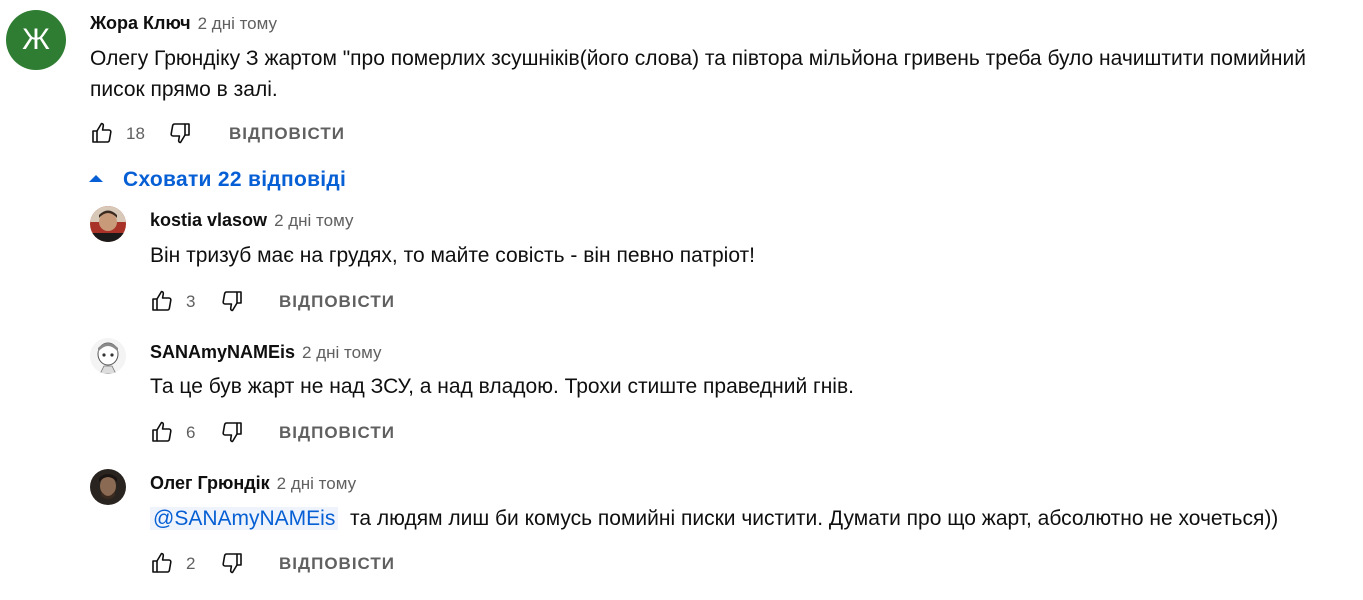 This screenshot has height=600, width=1363. I want to click on comment-header: Олег Грюндік 2 дні тому, so click(253, 483).